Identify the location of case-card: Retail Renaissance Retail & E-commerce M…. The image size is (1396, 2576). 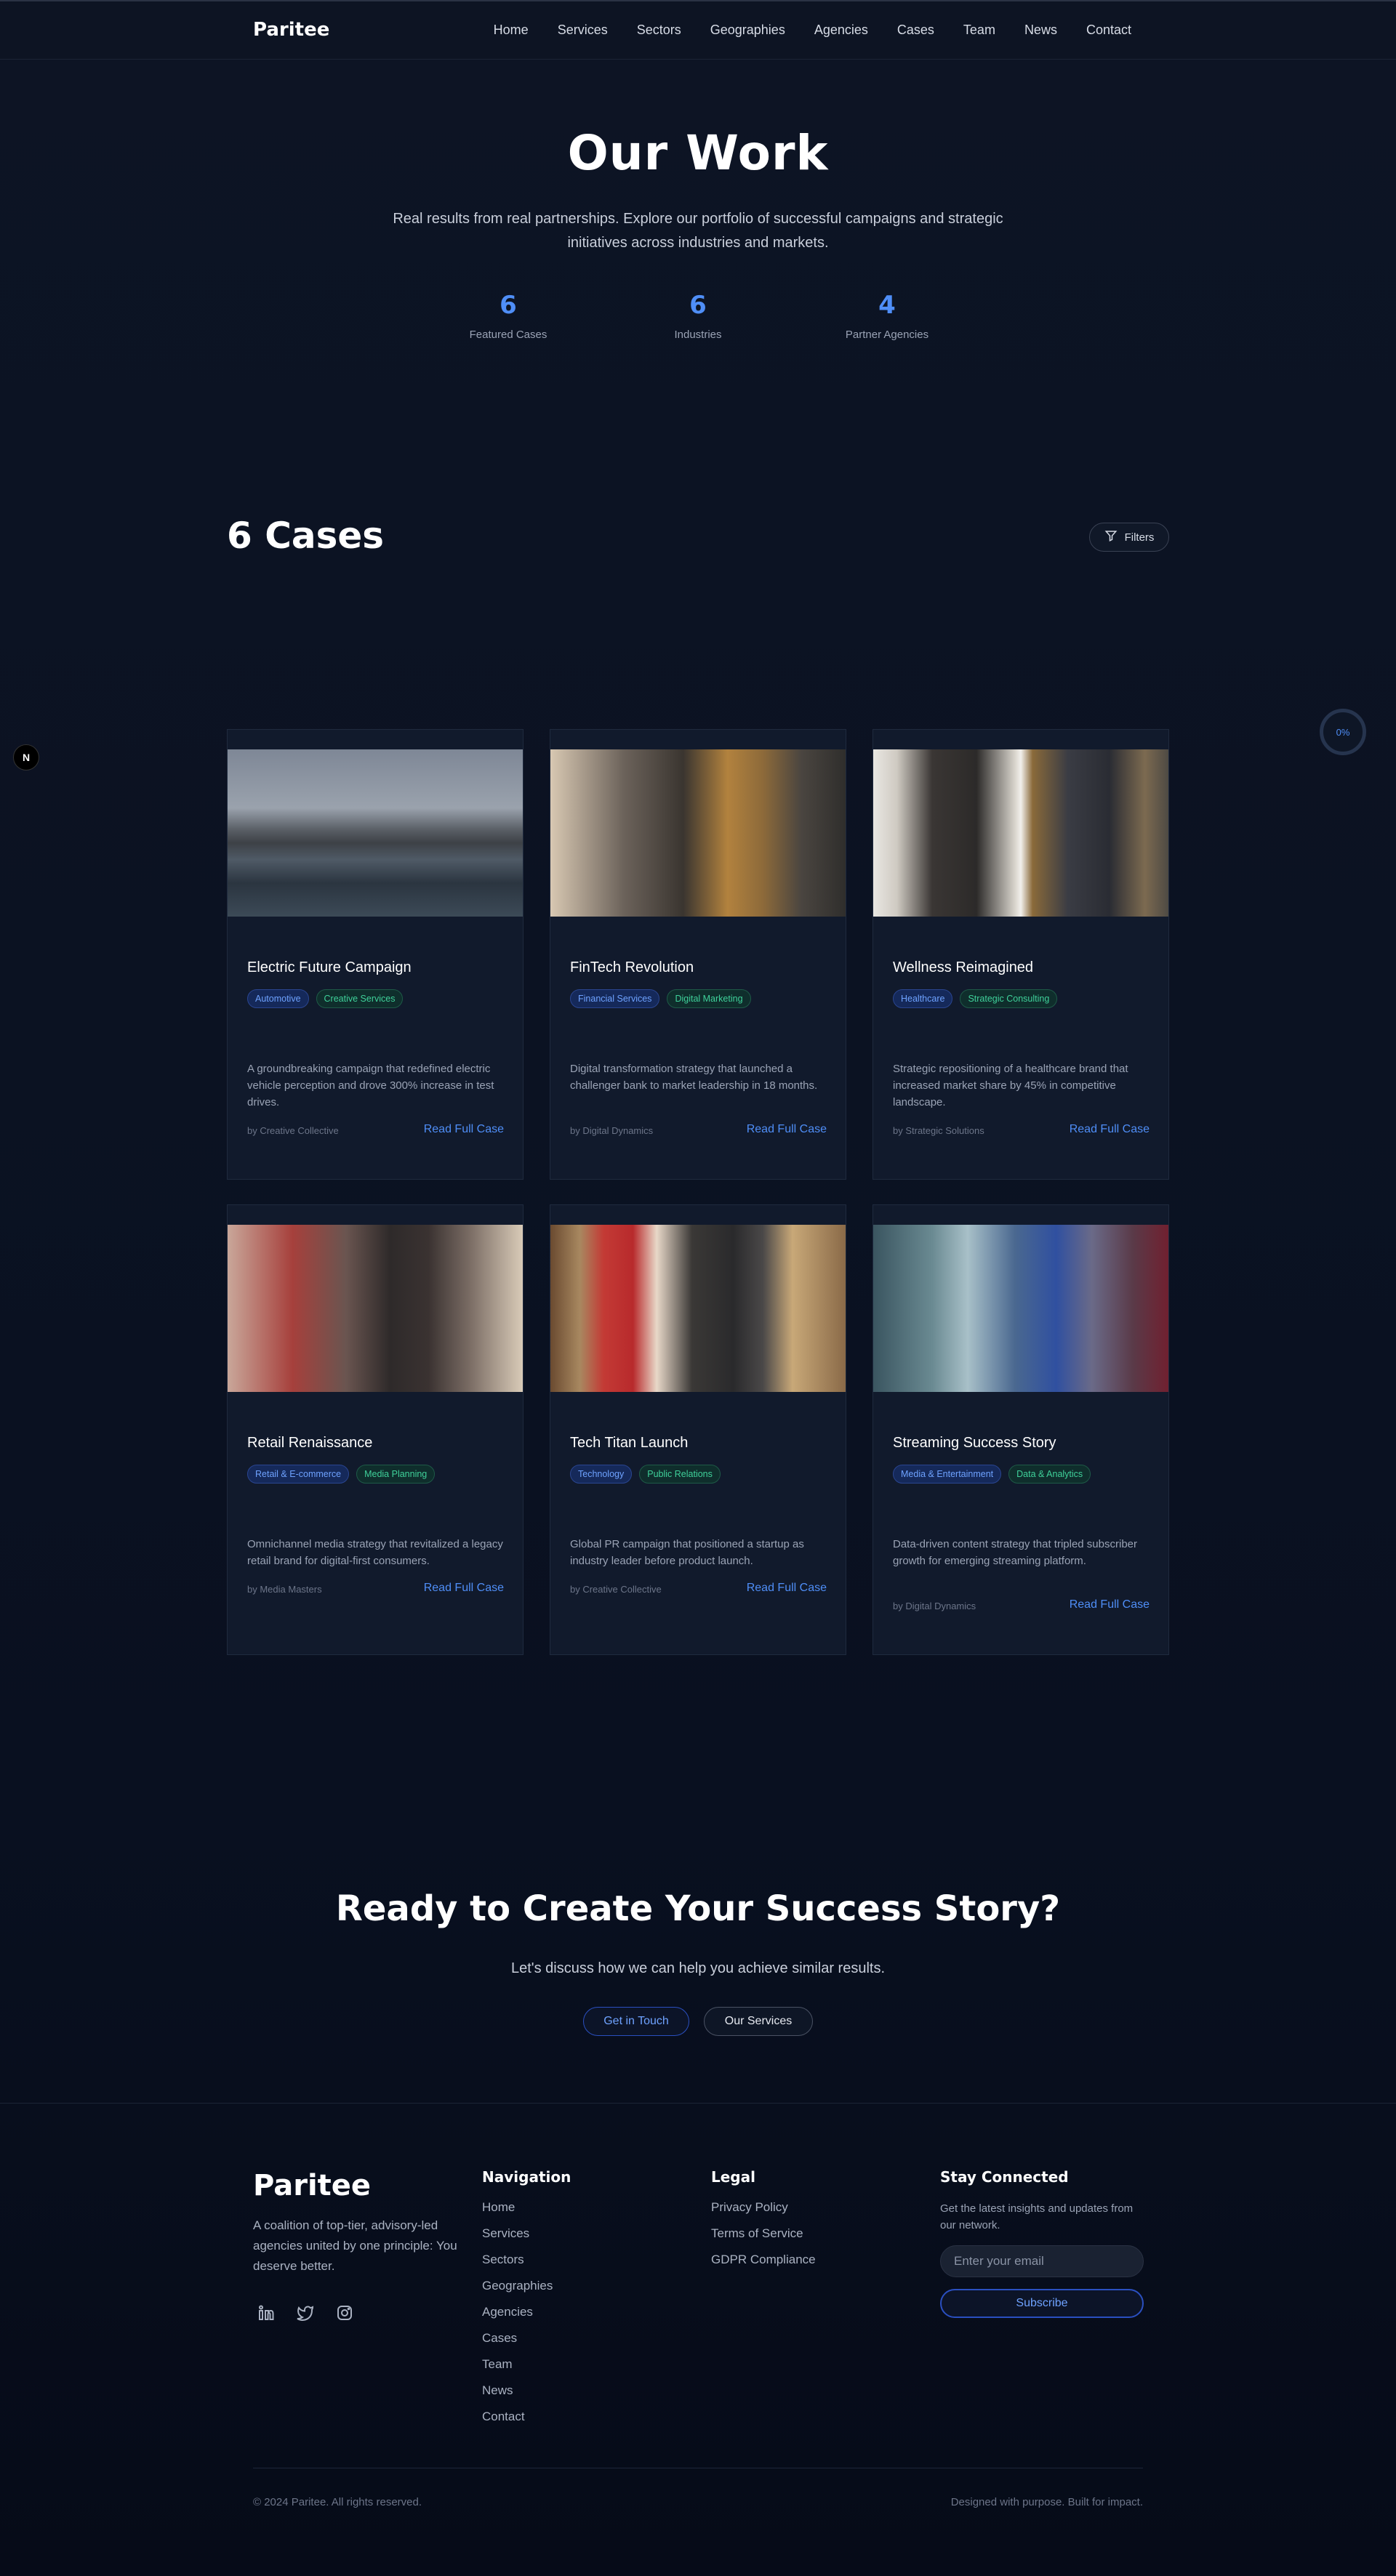
(375, 1429).